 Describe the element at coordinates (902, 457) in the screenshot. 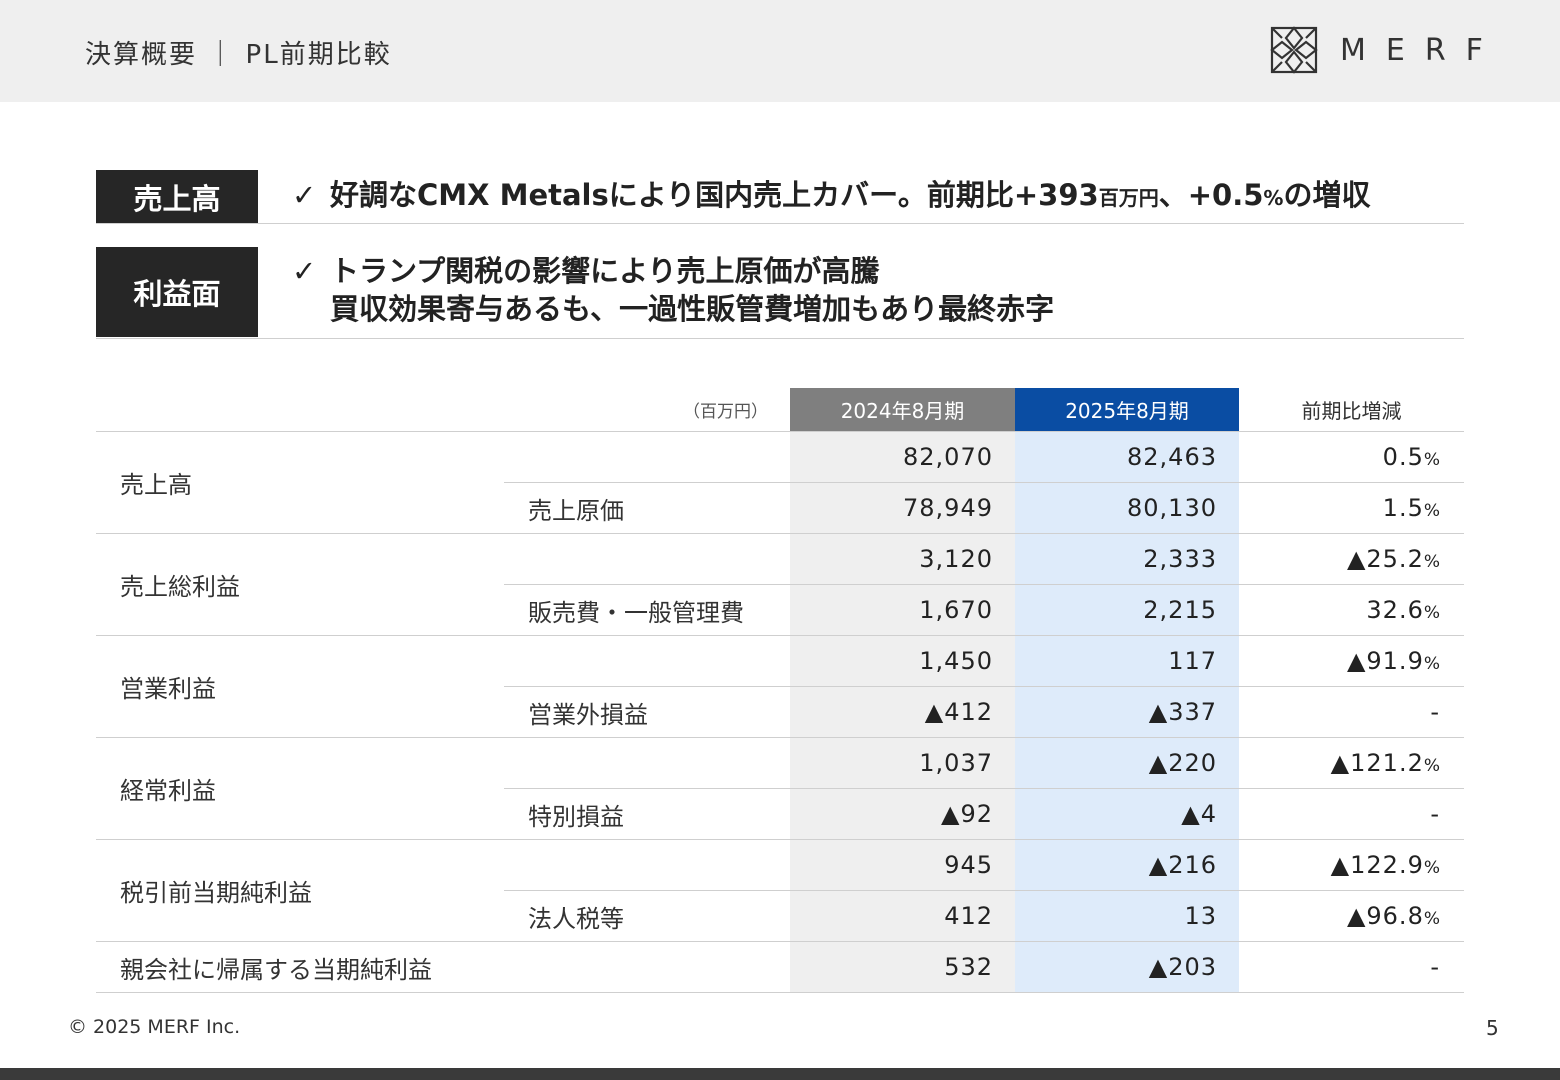

I see `value-2024: 82,070` at that location.